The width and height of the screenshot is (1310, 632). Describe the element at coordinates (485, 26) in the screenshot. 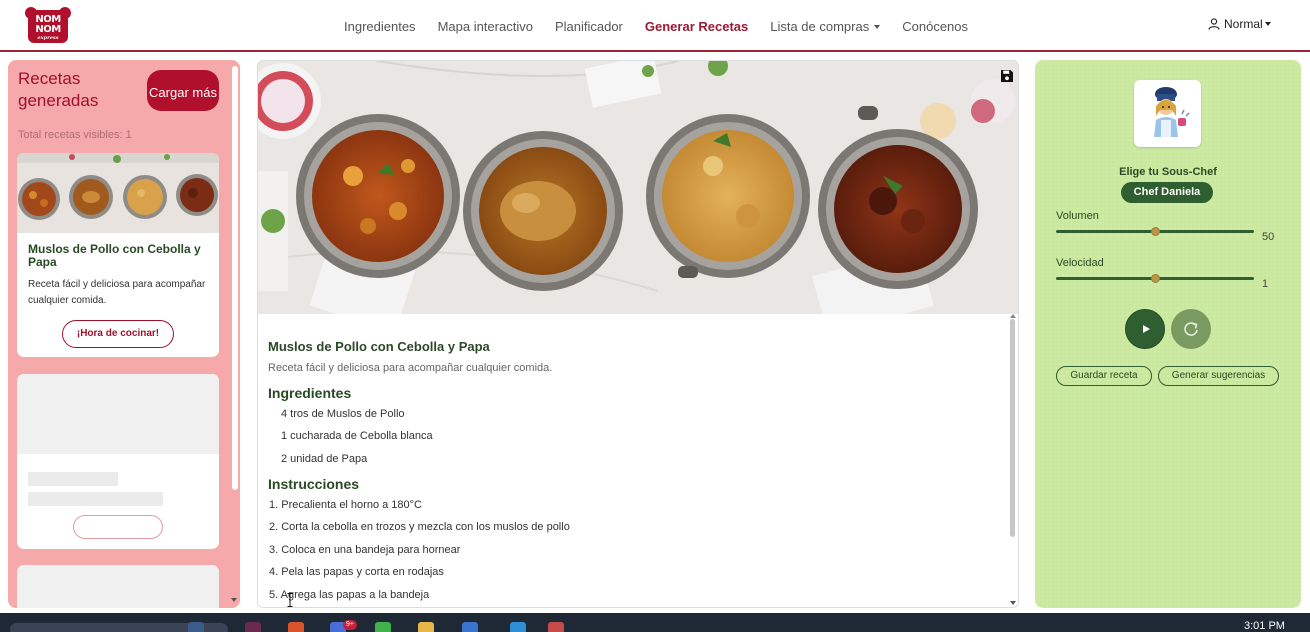

I see `nav-link-mapa-interactivo: Mapa interactivo` at that location.